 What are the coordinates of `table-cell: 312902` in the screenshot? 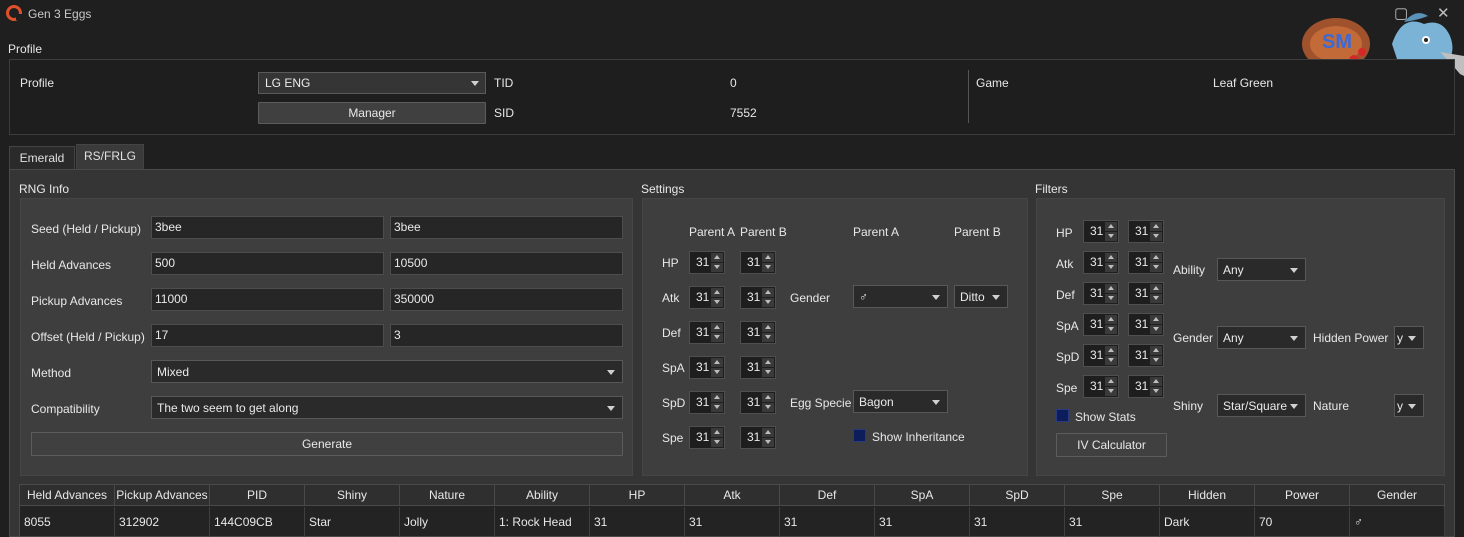 It's located at (162, 522).